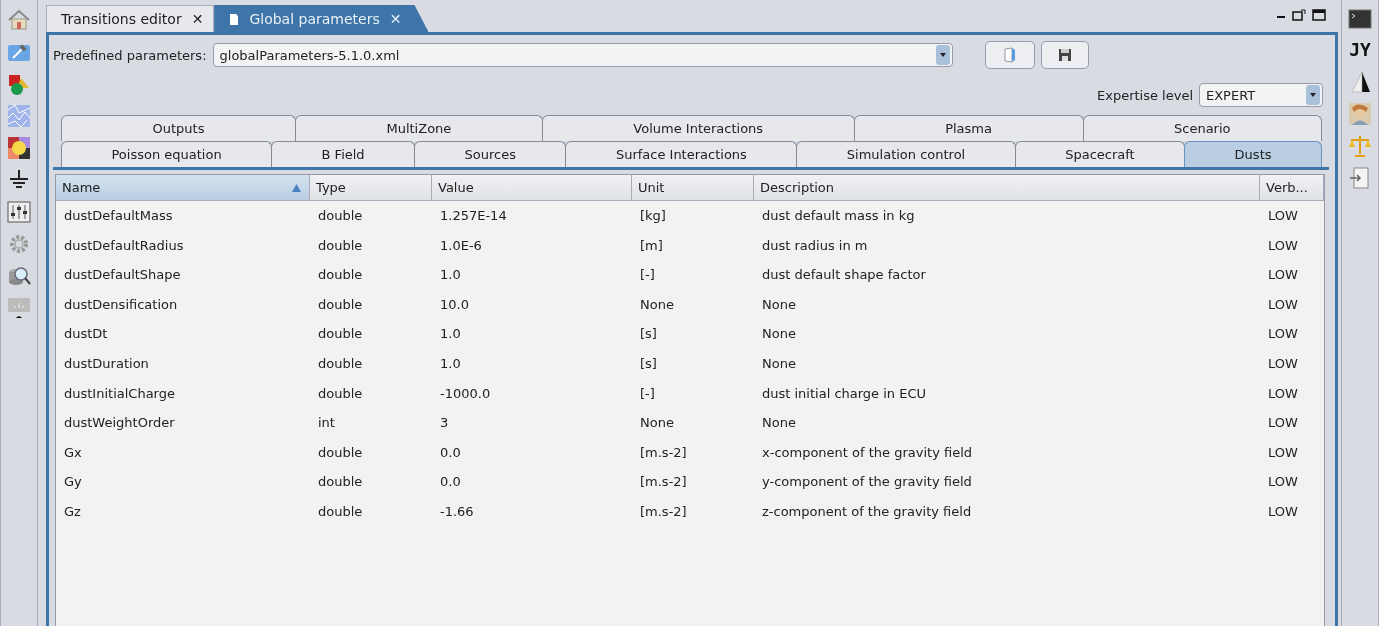 The width and height of the screenshot is (1379, 626). Describe the element at coordinates (844, 393) in the screenshot. I see `table-cell-text: dust initial charge in ECU` at that location.